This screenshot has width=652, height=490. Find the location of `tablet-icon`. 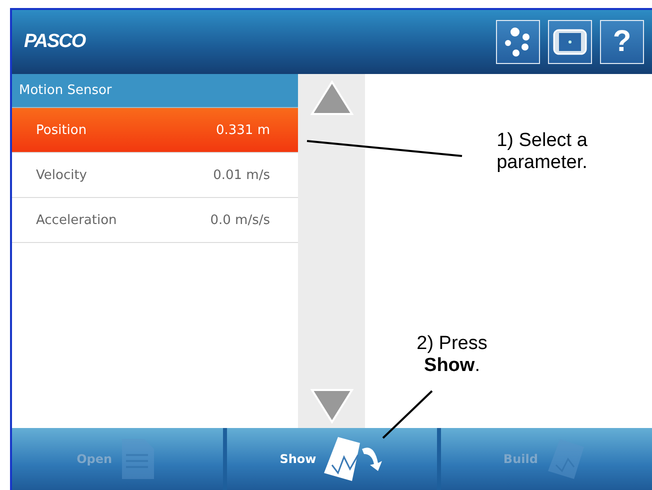

tablet-icon is located at coordinates (570, 42).